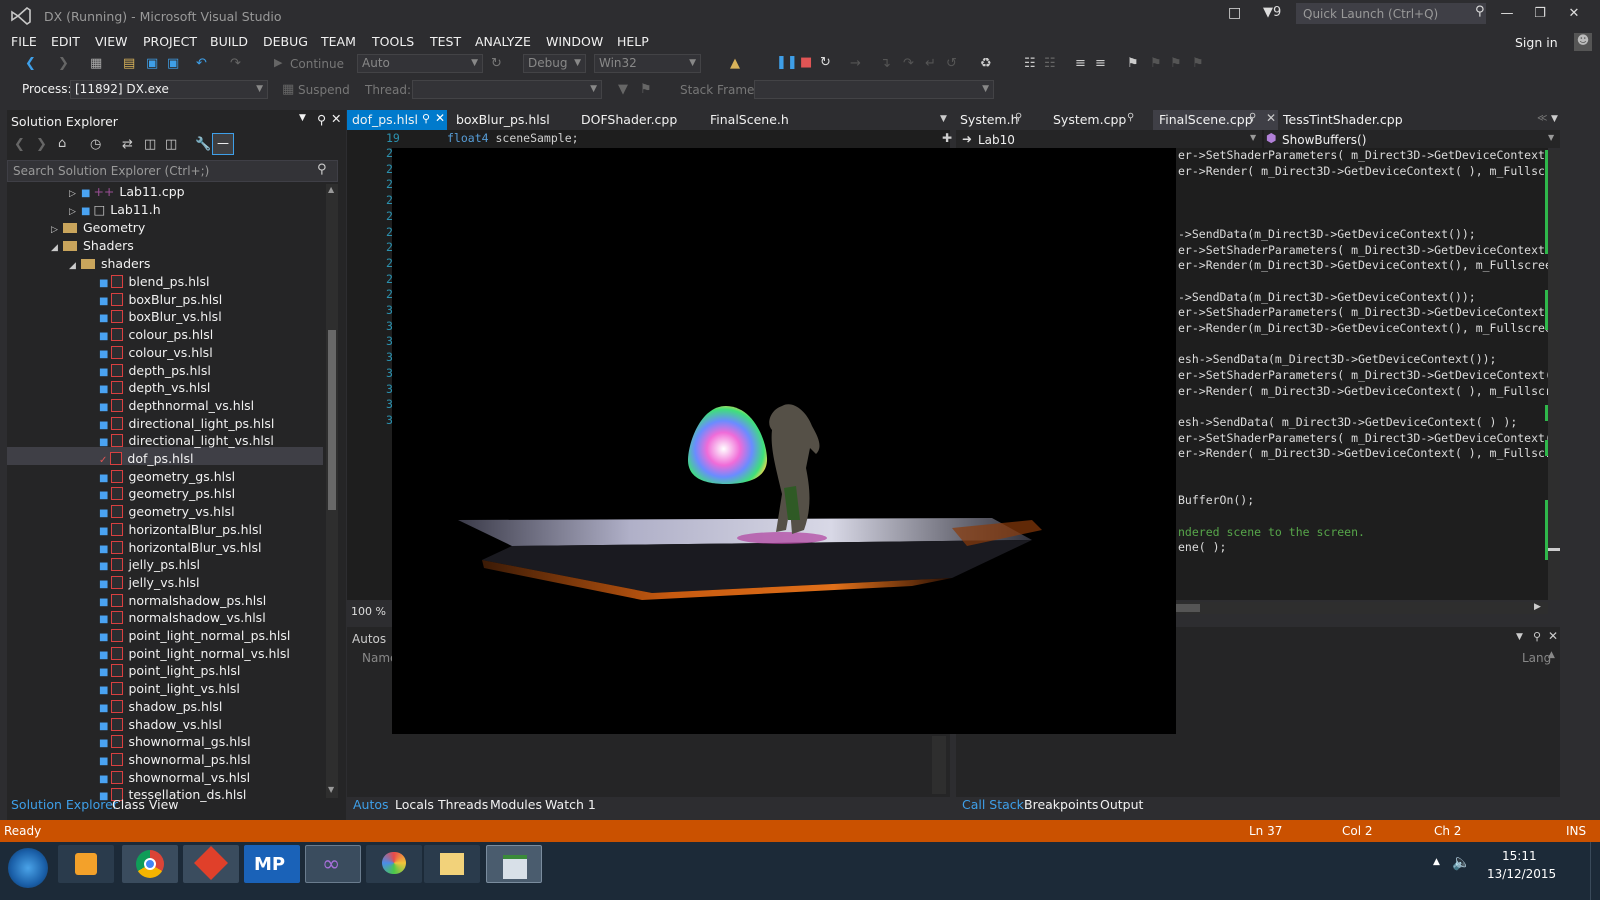  What do you see at coordinates (1391, 13) in the screenshot?
I see `quick-launch-input: Quick Launch (Ctrl+Q)` at bounding box center [1391, 13].